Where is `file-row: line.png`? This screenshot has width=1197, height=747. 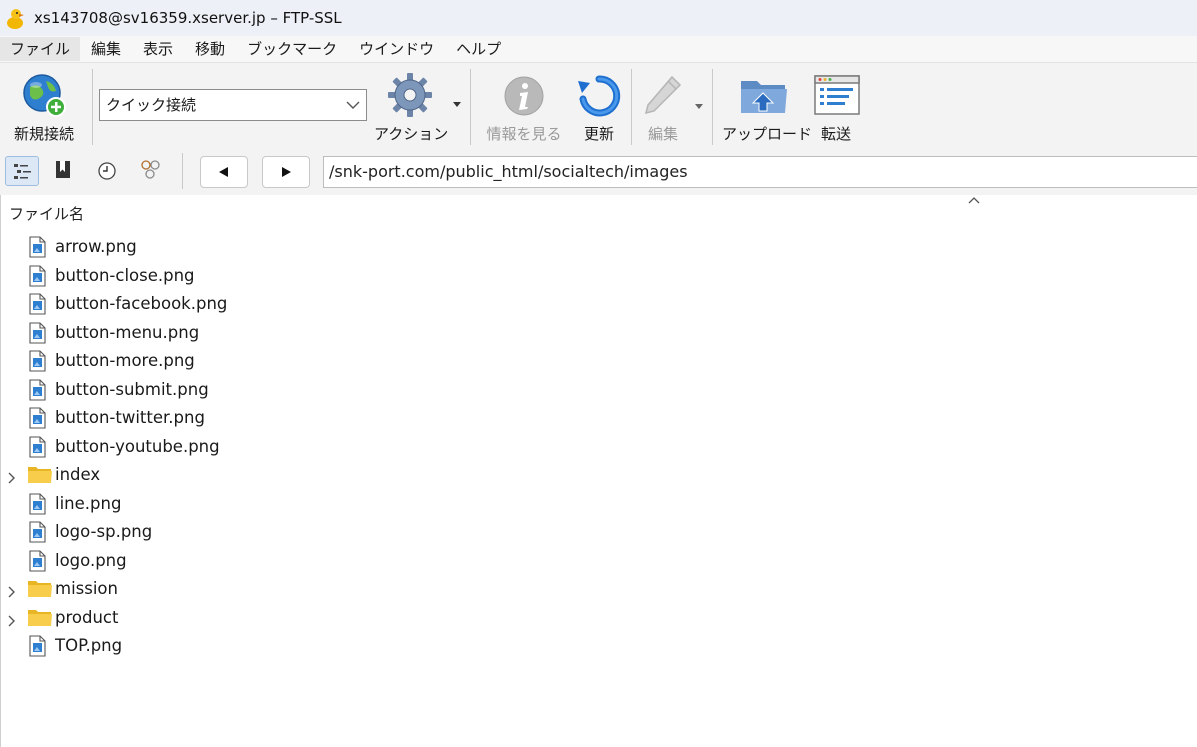 file-row: line.png is located at coordinates (599, 504).